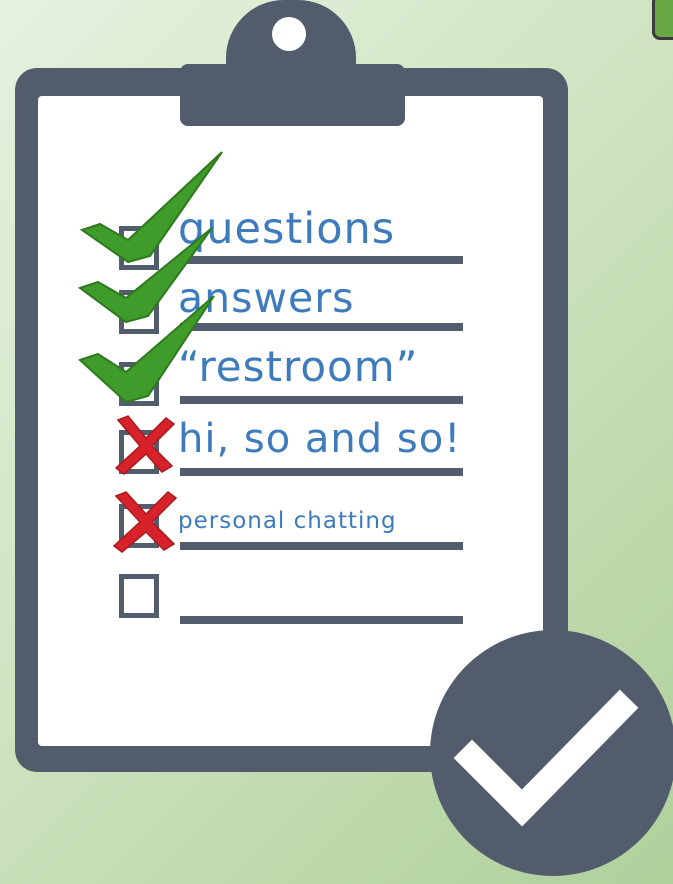 Image resolution: width=673 pixels, height=884 pixels. Describe the element at coordinates (321, 620) in the screenshot. I see `underline` at that location.